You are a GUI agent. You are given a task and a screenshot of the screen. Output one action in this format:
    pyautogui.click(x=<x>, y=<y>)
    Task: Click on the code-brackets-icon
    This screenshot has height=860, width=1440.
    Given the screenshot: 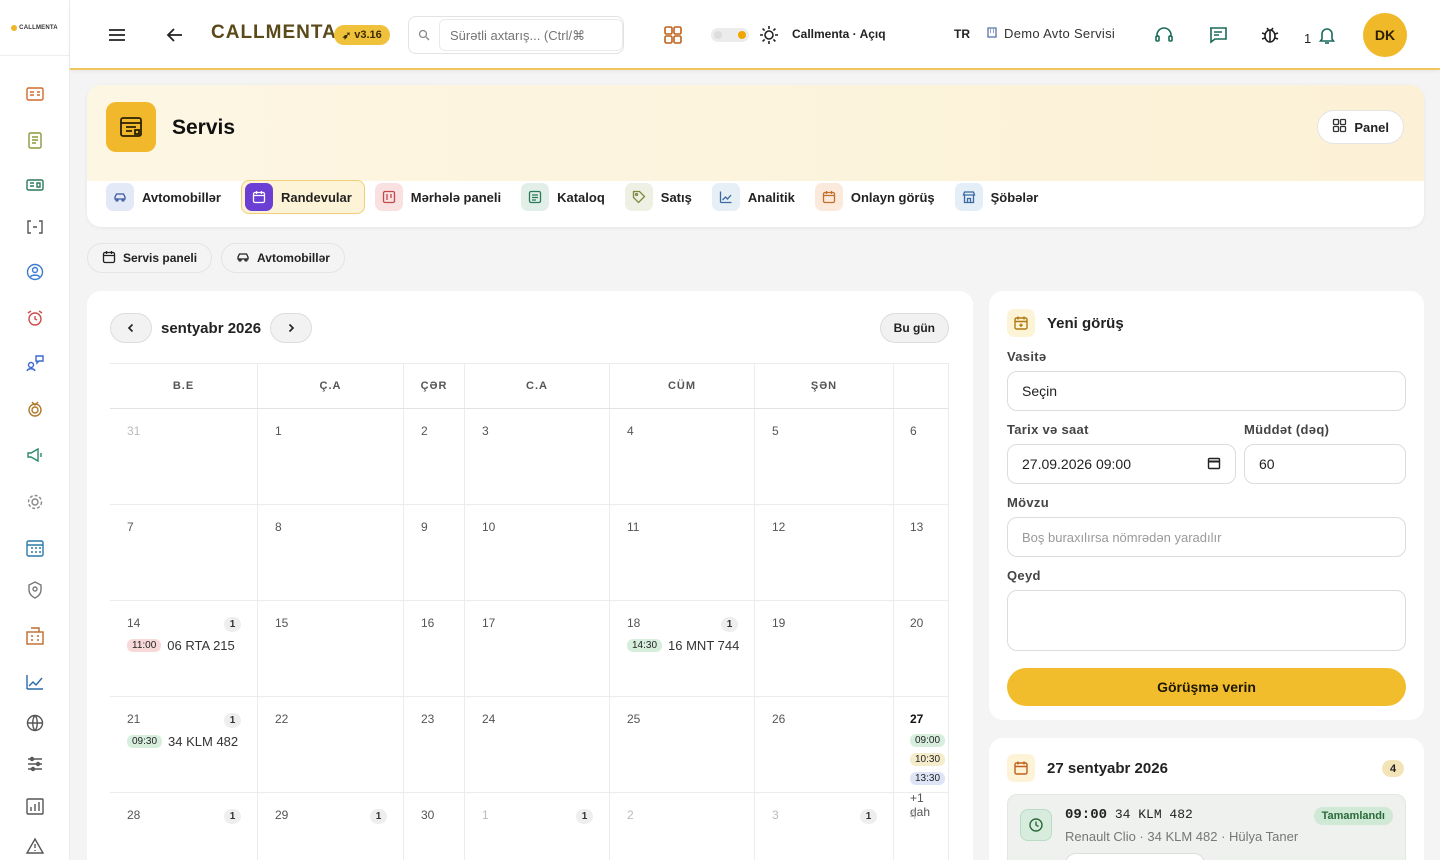 What is the action you would take?
    pyautogui.click(x=35, y=227)
    